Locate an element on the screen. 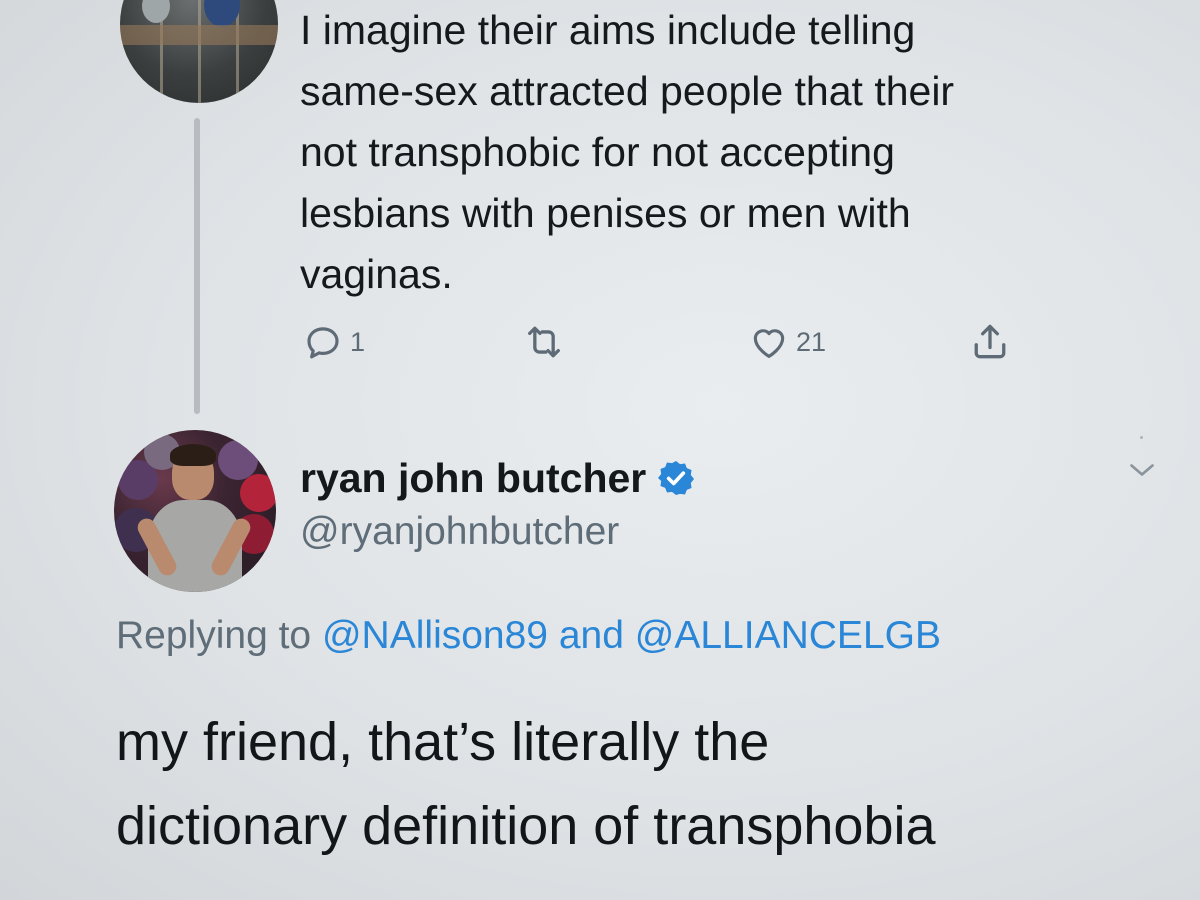 The height and width of the screenshot is (900, 1200). mention-link: @ALLIANCELGB is located at coordinates (788, 635).